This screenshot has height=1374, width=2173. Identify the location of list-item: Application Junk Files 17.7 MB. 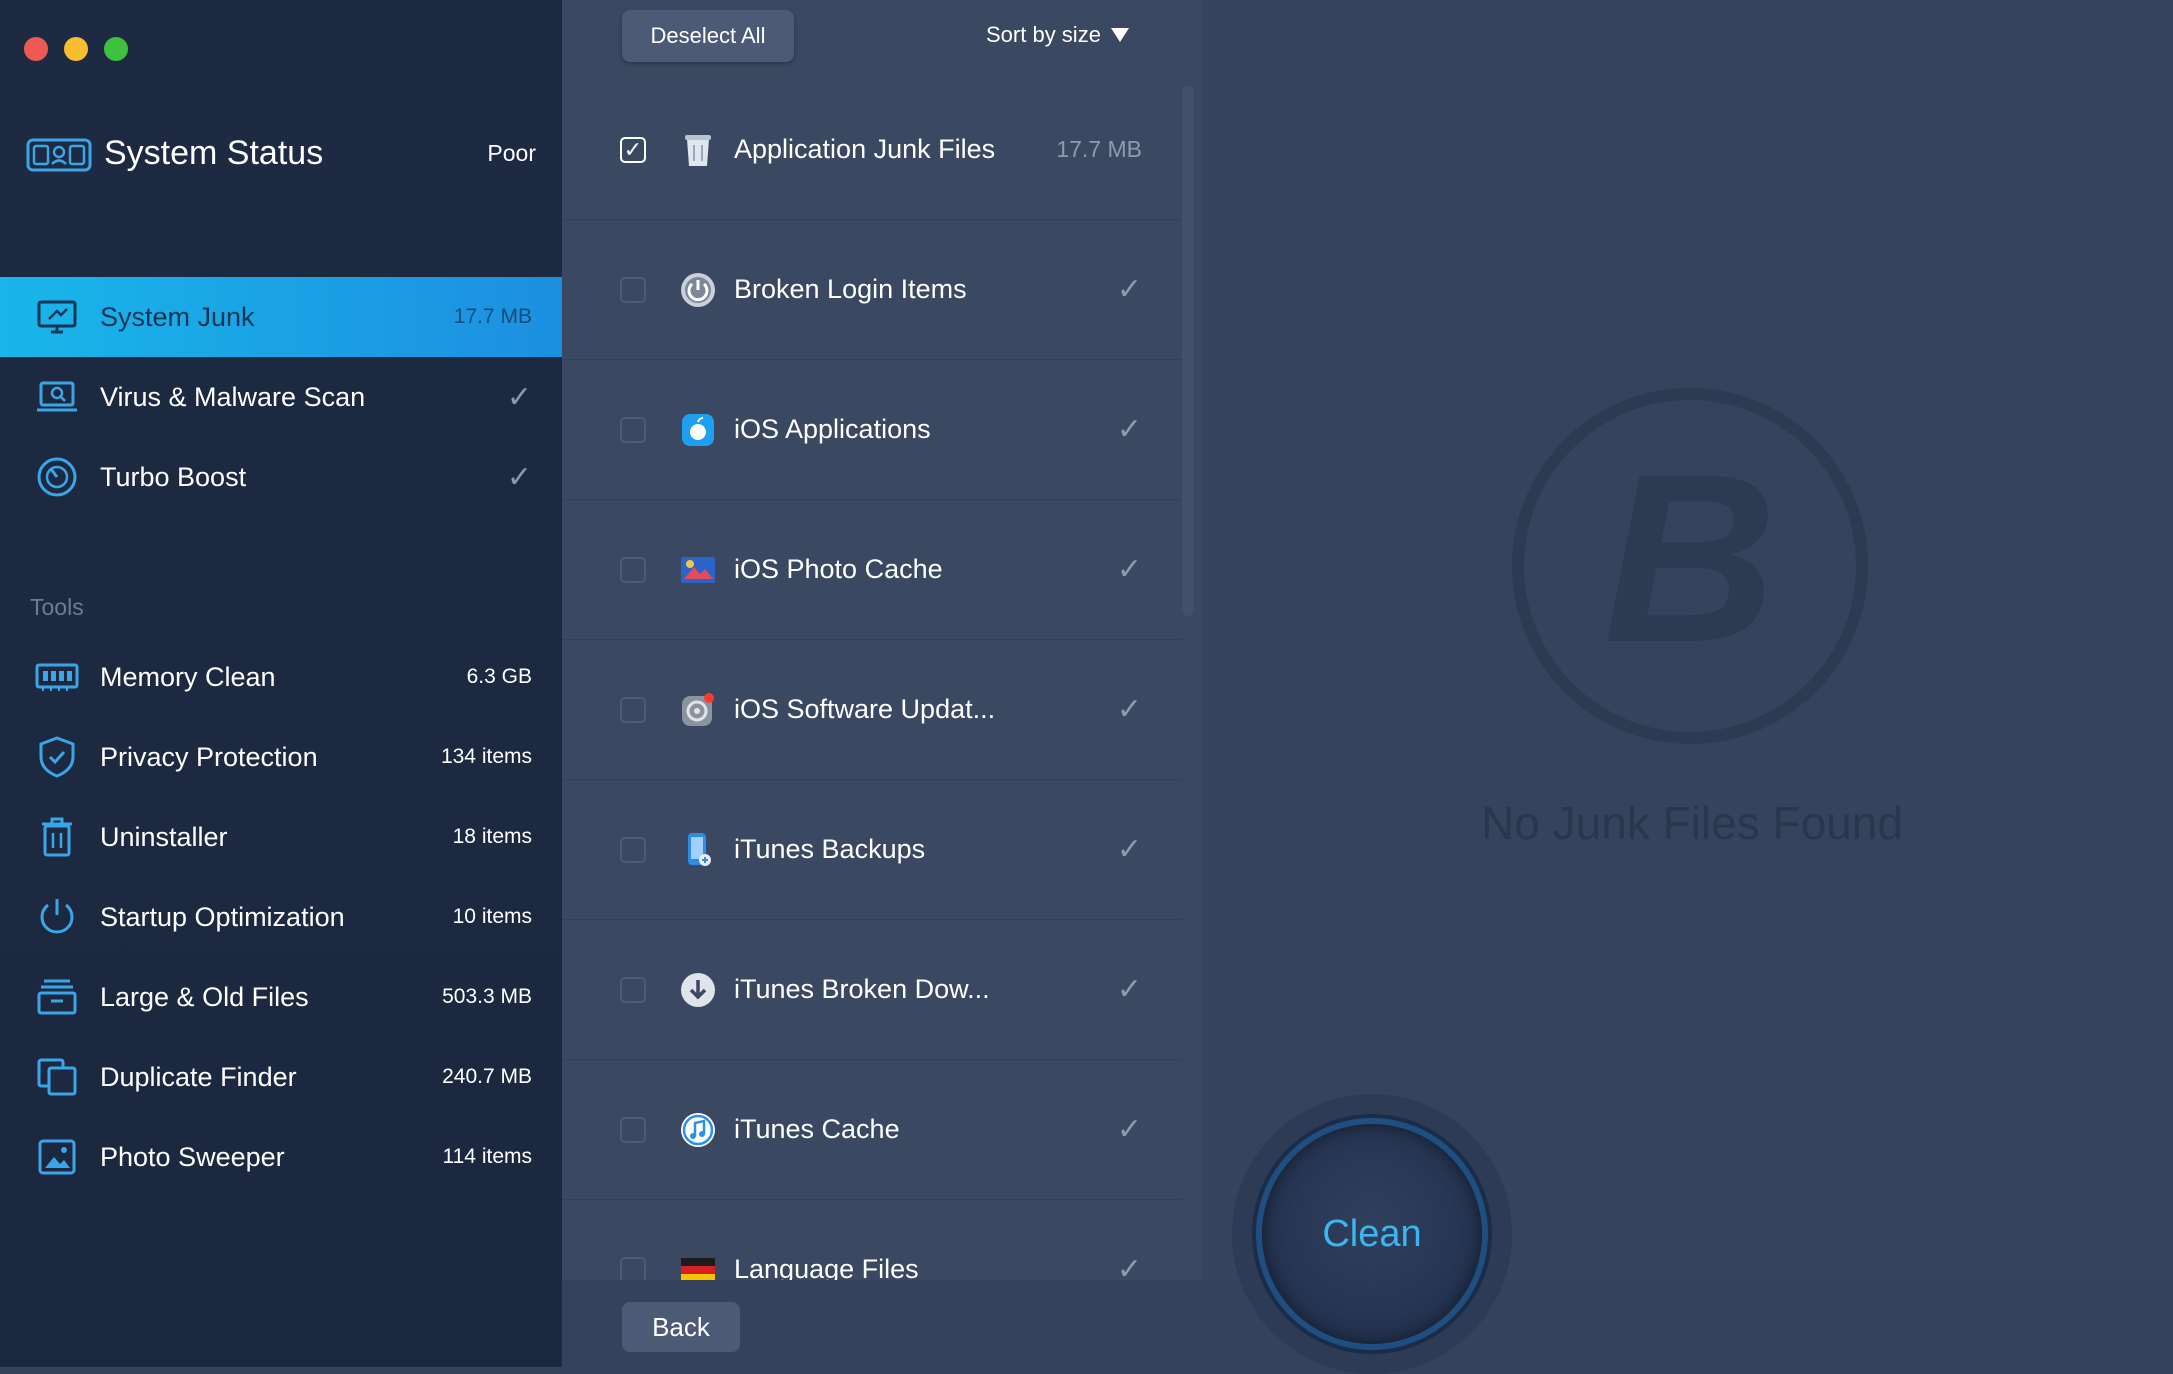
(872, 150).